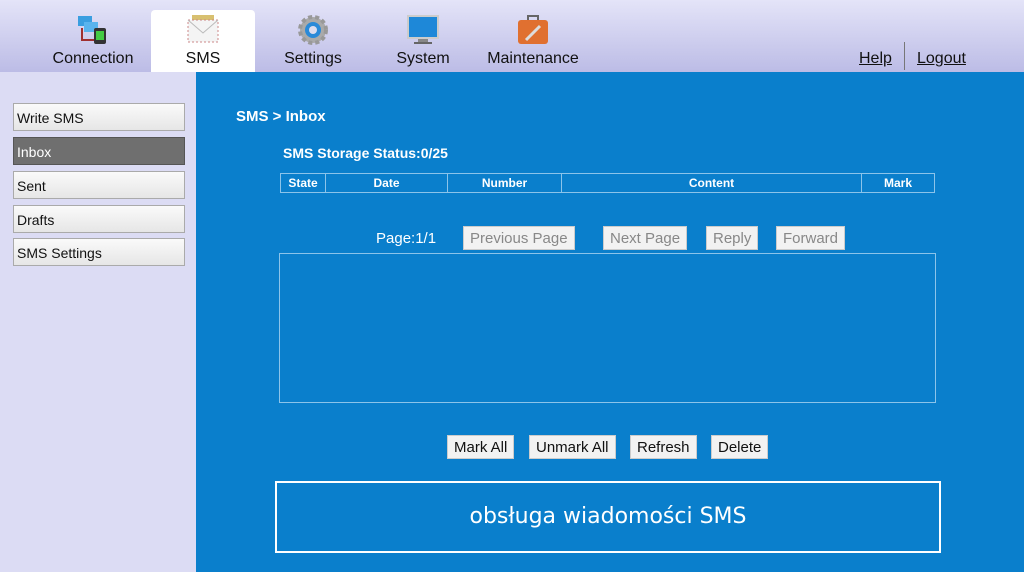  I want to click on connection-icon, so click(92, 30).